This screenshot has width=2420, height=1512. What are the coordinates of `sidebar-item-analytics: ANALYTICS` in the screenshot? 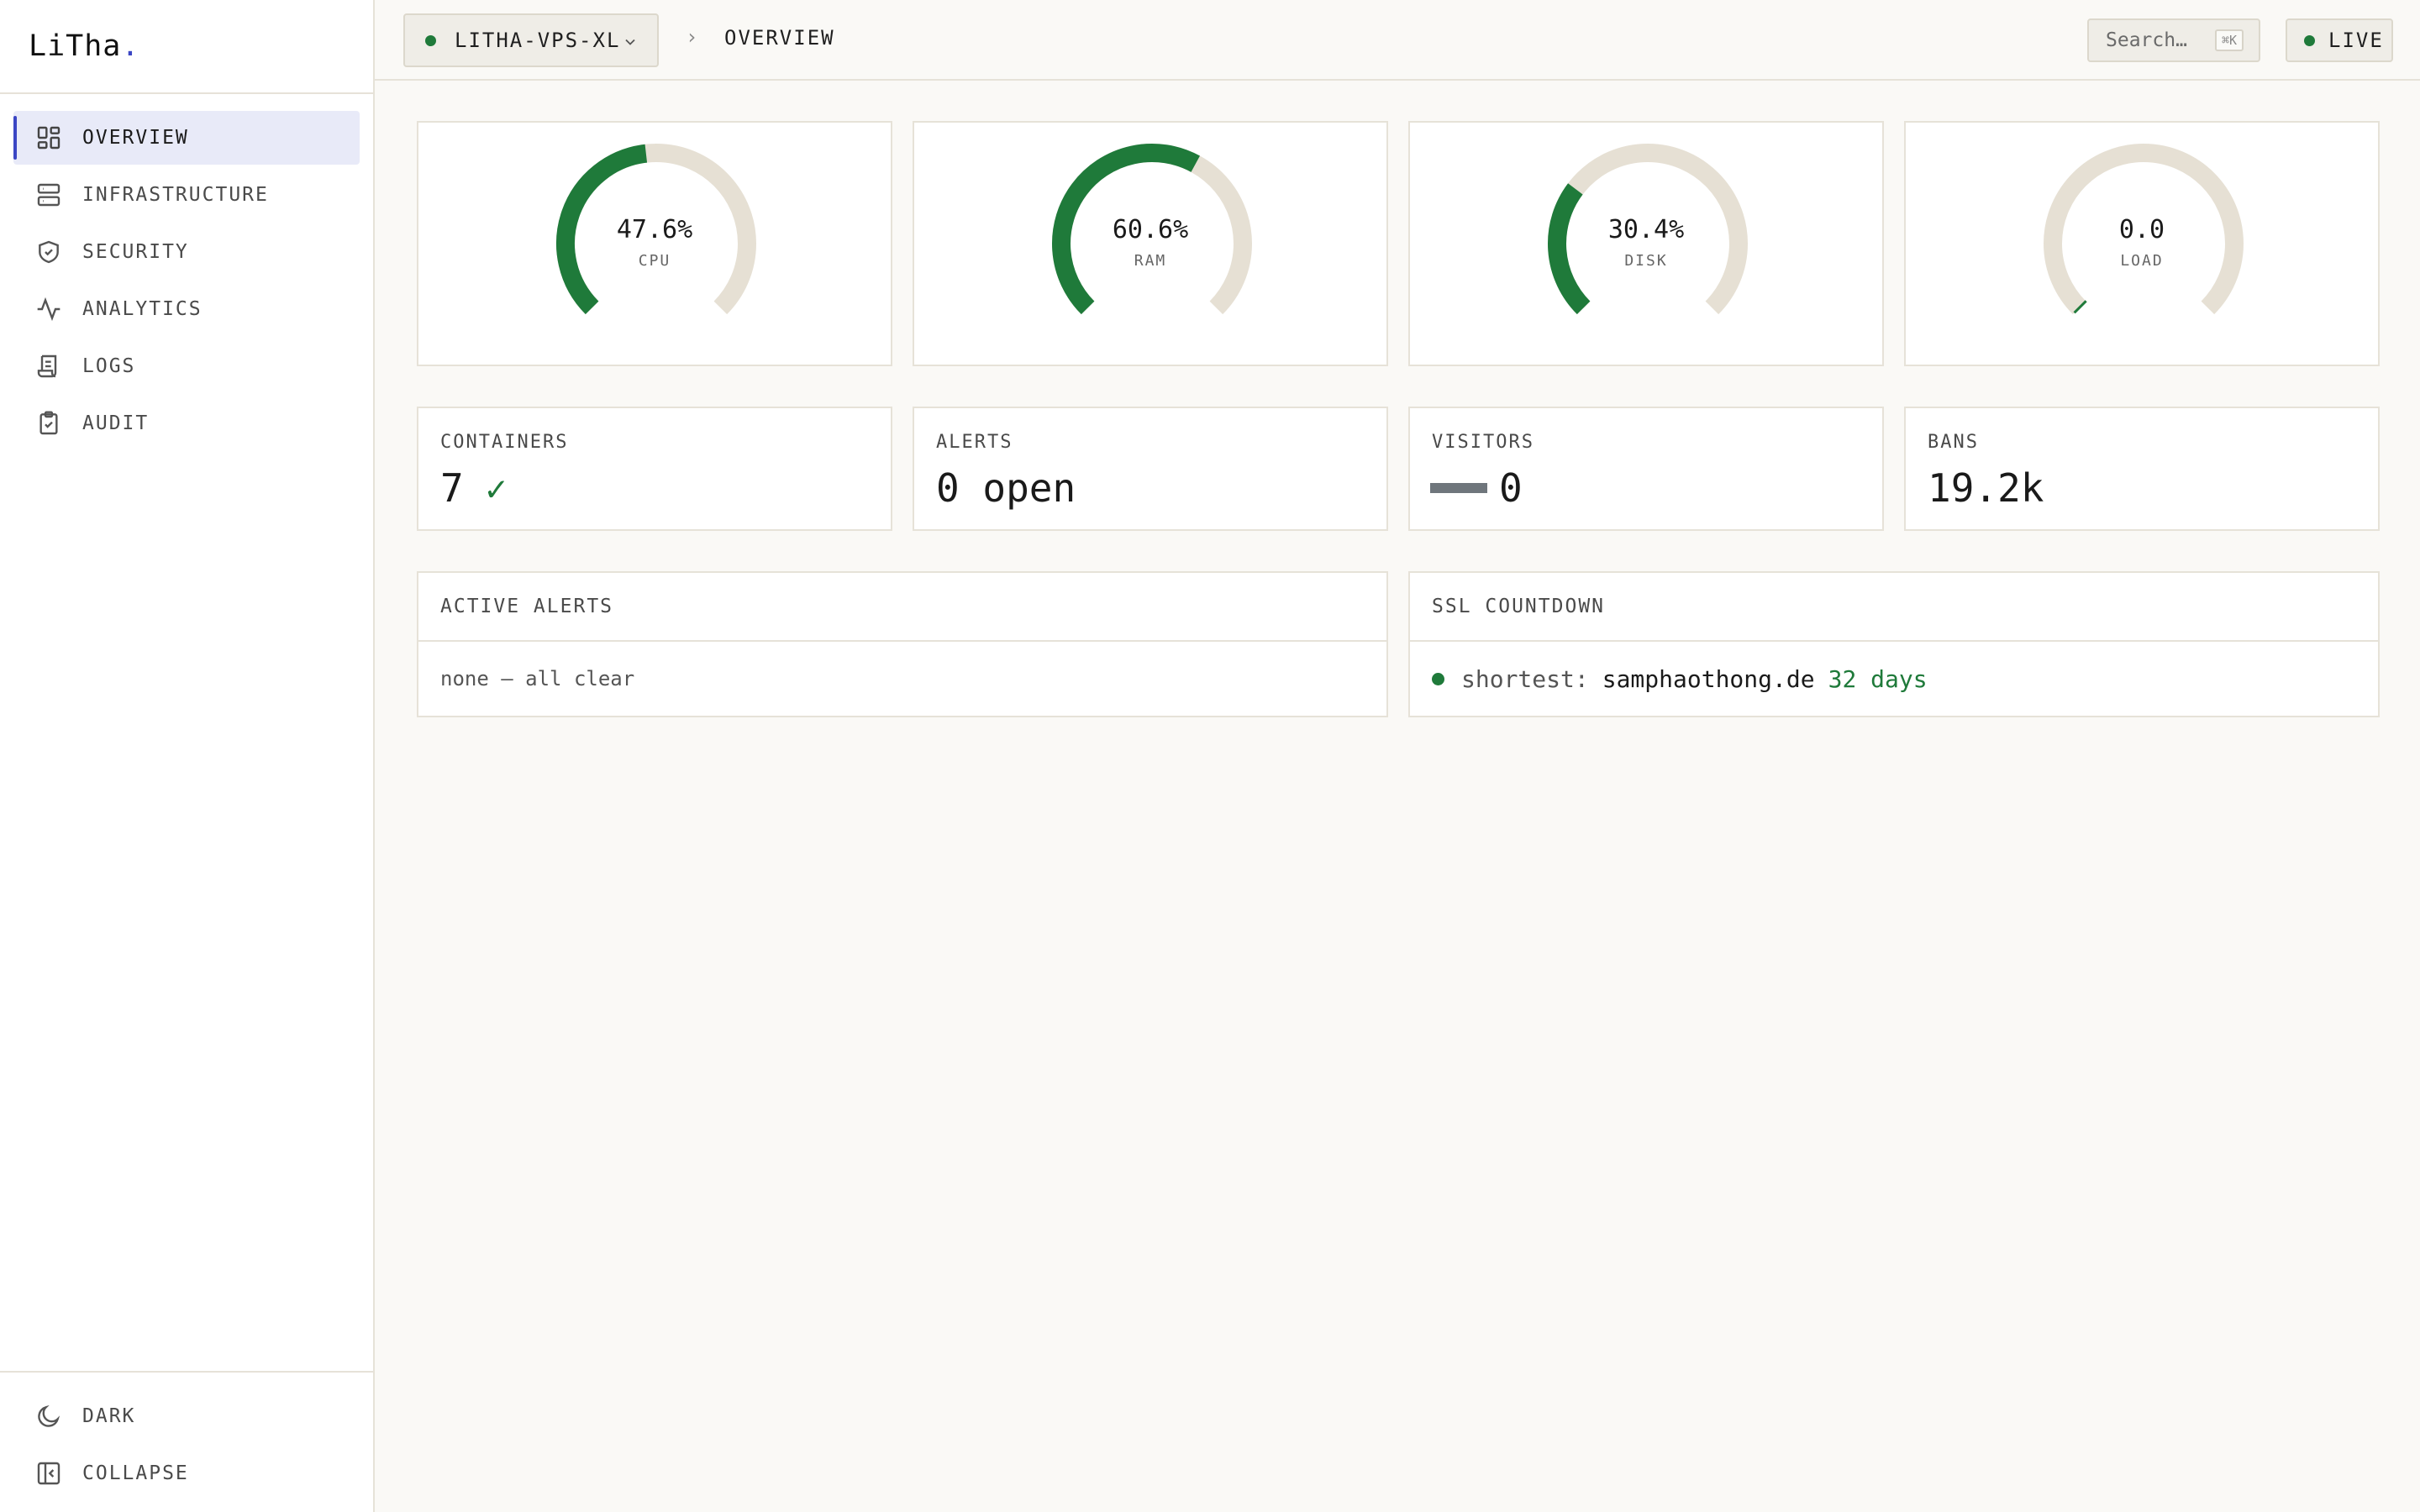 It's located at (187, 309).